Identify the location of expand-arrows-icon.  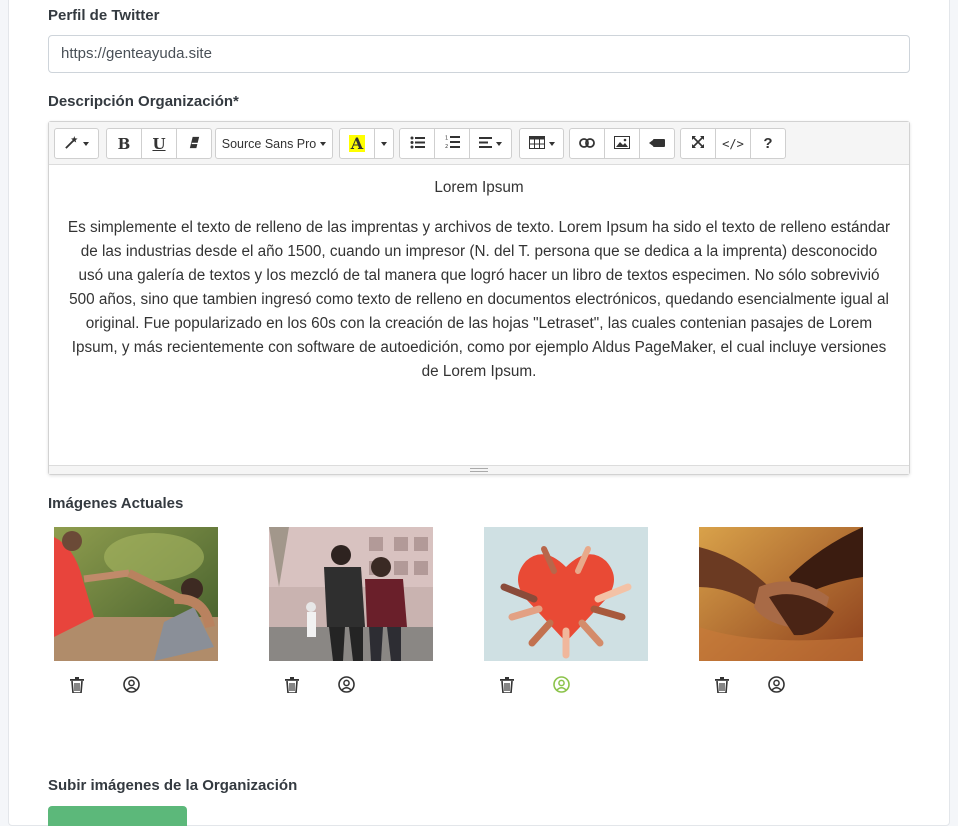
(698, 143).